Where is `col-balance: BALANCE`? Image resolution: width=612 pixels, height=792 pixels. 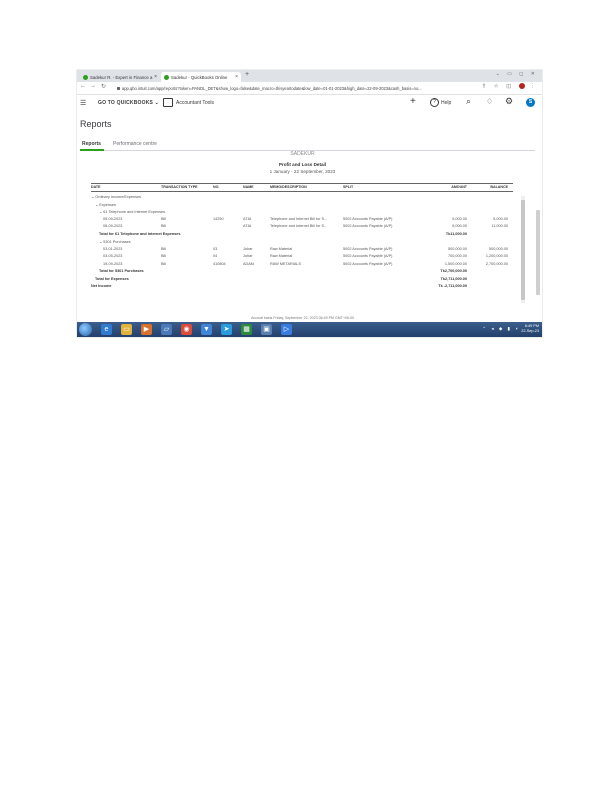 col-balance: BALANCE is located at coordinates (496, 187).